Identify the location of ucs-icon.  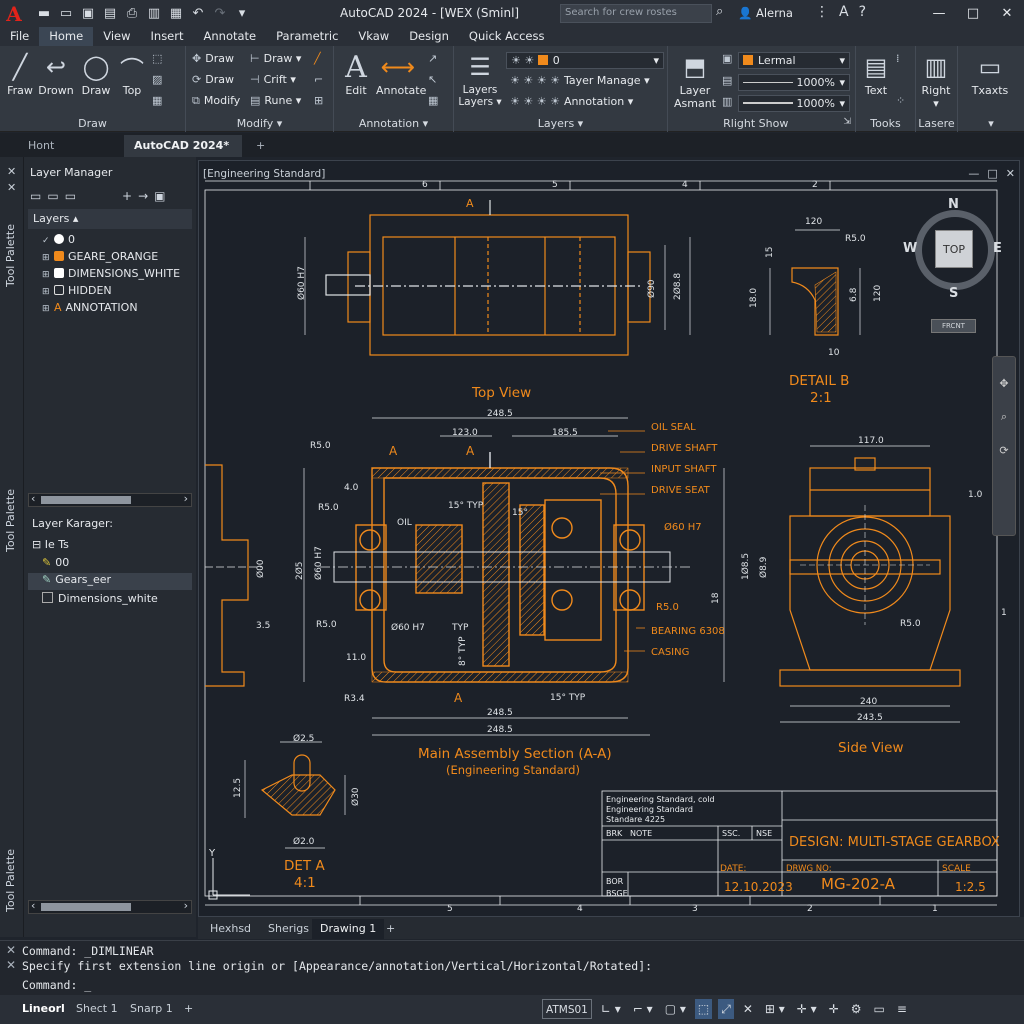
(229, 879).